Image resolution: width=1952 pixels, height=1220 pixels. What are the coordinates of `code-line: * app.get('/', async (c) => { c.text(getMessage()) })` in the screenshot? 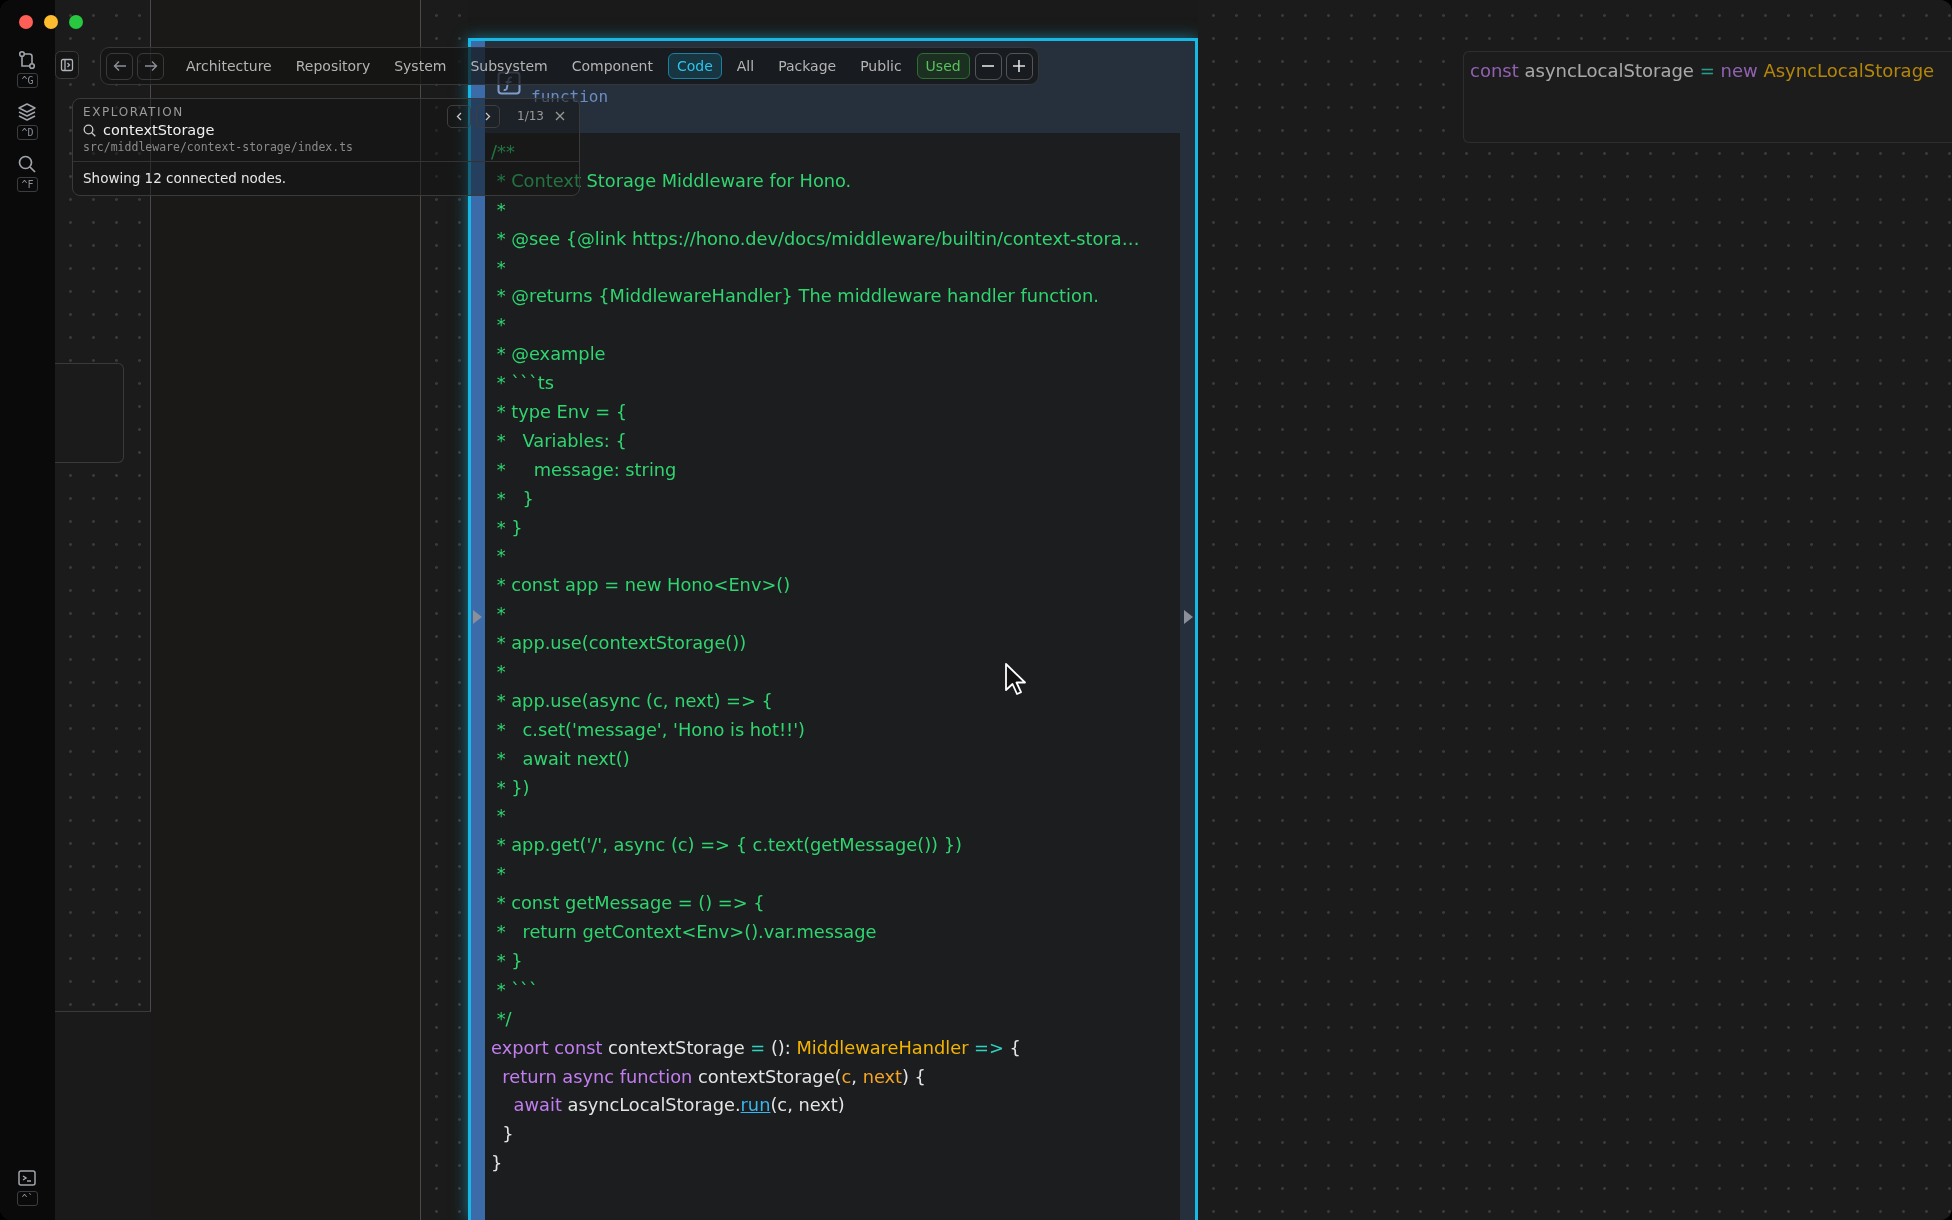 It's located at (728, 845).